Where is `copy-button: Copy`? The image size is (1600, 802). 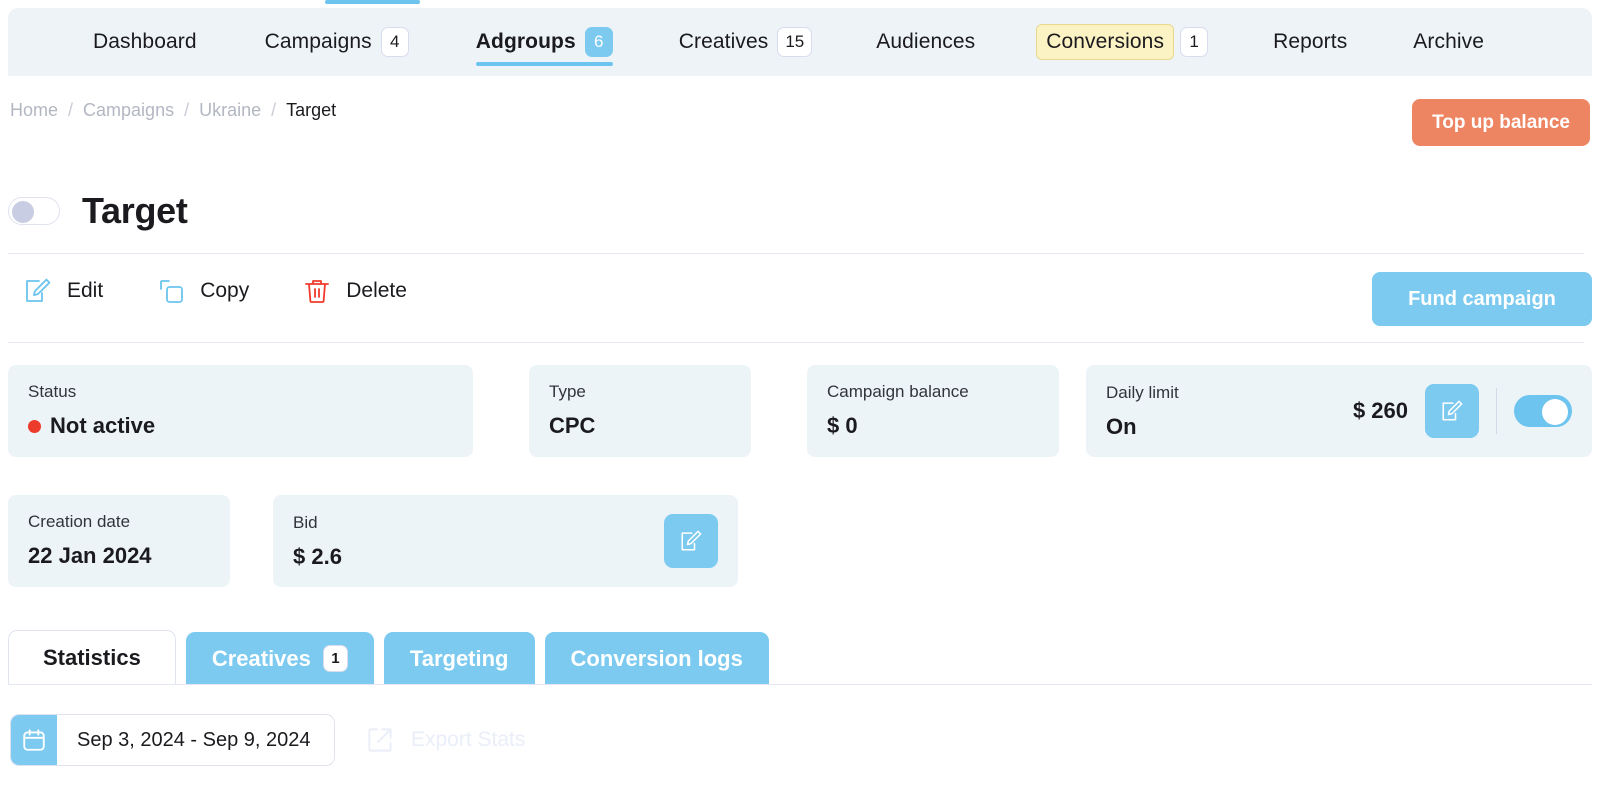 copy-button: Copy is located at coordinates (202, 291).